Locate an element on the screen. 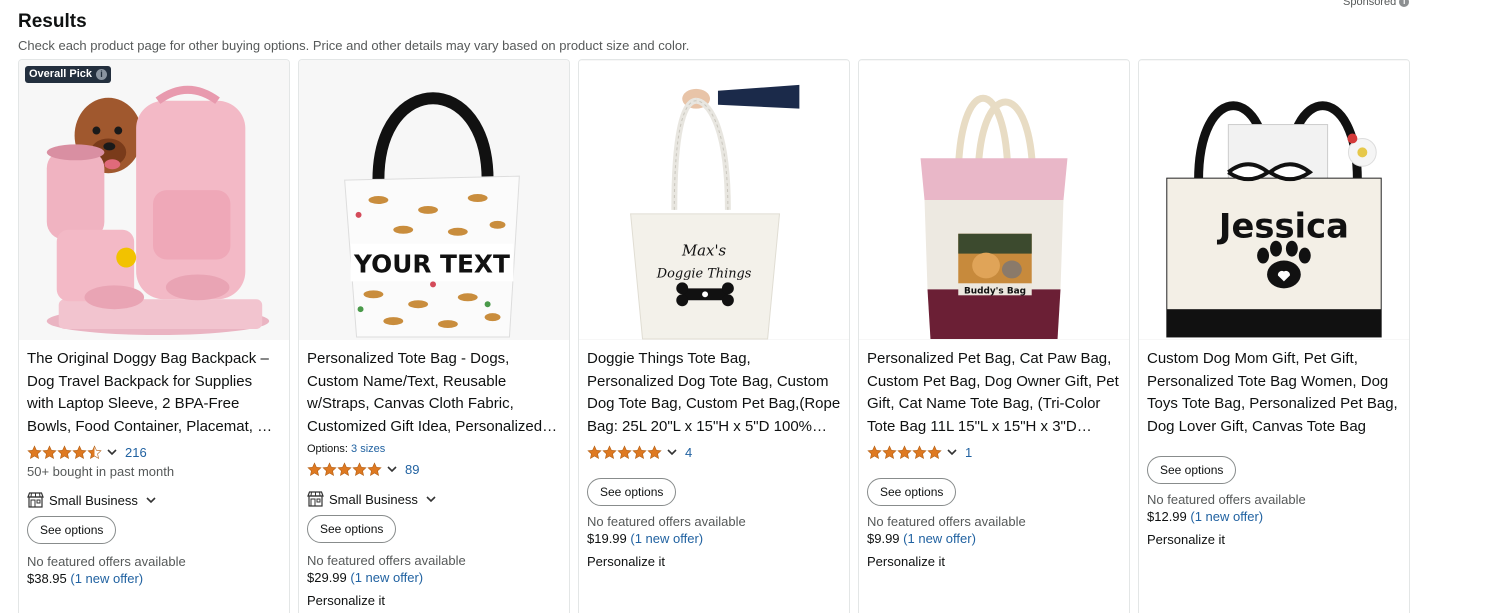 The width and height of the screenshot is (1502, 613). page-title: Results is located at coordinates (52, 21).